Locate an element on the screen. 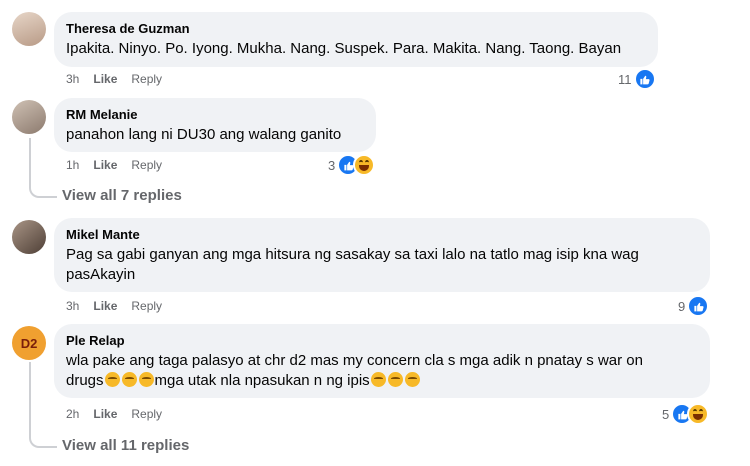 This screenshot has height=466, width=750. comment-author: Theresa de Guzman is located at coordinates (356, 28).